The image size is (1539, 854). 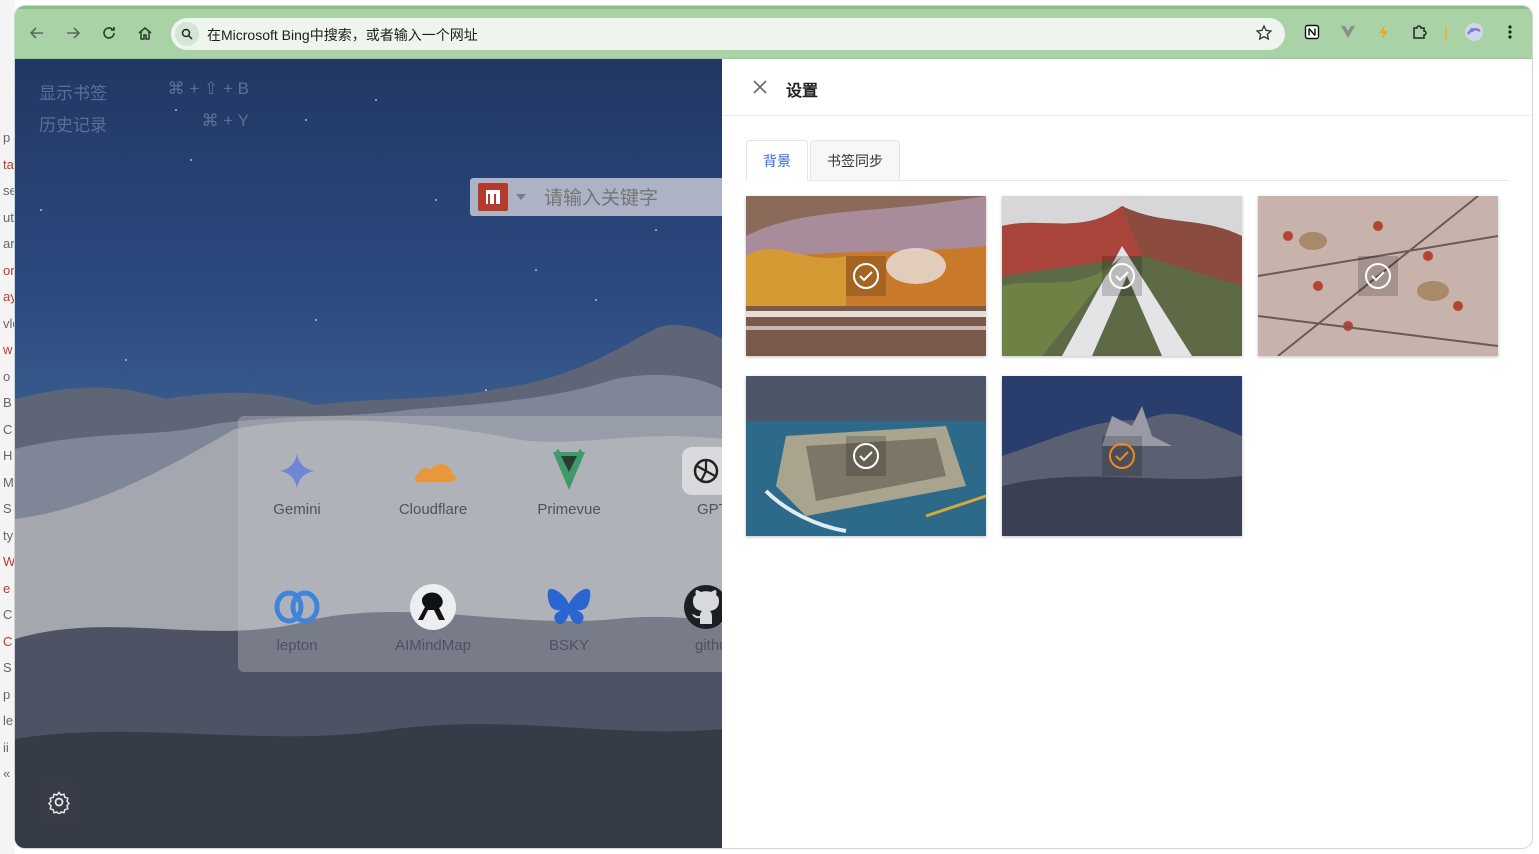 I want to click on chevron-down-icon, so click(x=521, y=197).